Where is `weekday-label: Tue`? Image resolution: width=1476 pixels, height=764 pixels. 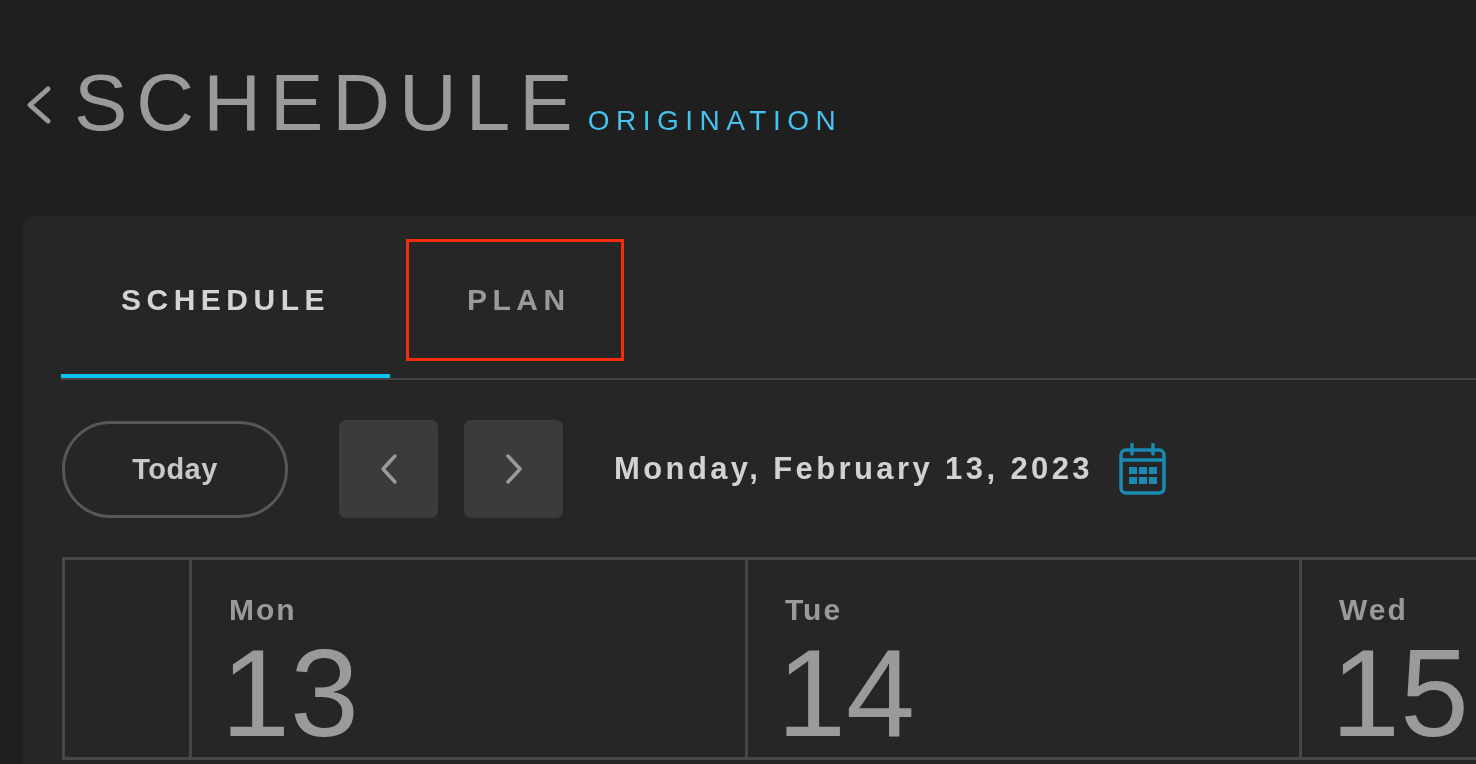
weekday-label: Tue is located at coordinates (814, 610).